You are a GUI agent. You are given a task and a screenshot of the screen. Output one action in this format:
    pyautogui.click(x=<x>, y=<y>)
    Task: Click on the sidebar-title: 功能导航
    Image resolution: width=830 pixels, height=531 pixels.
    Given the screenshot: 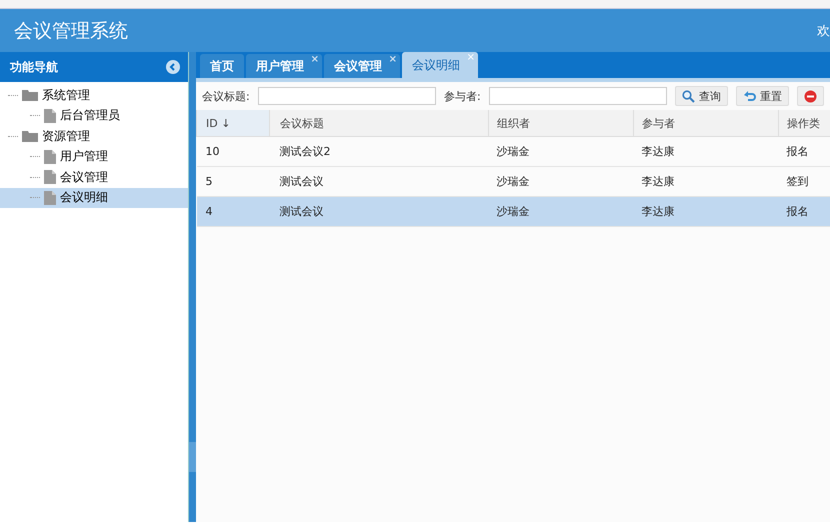 What is the action you would take?
    pyautogui.click(x=34, y=67)
    